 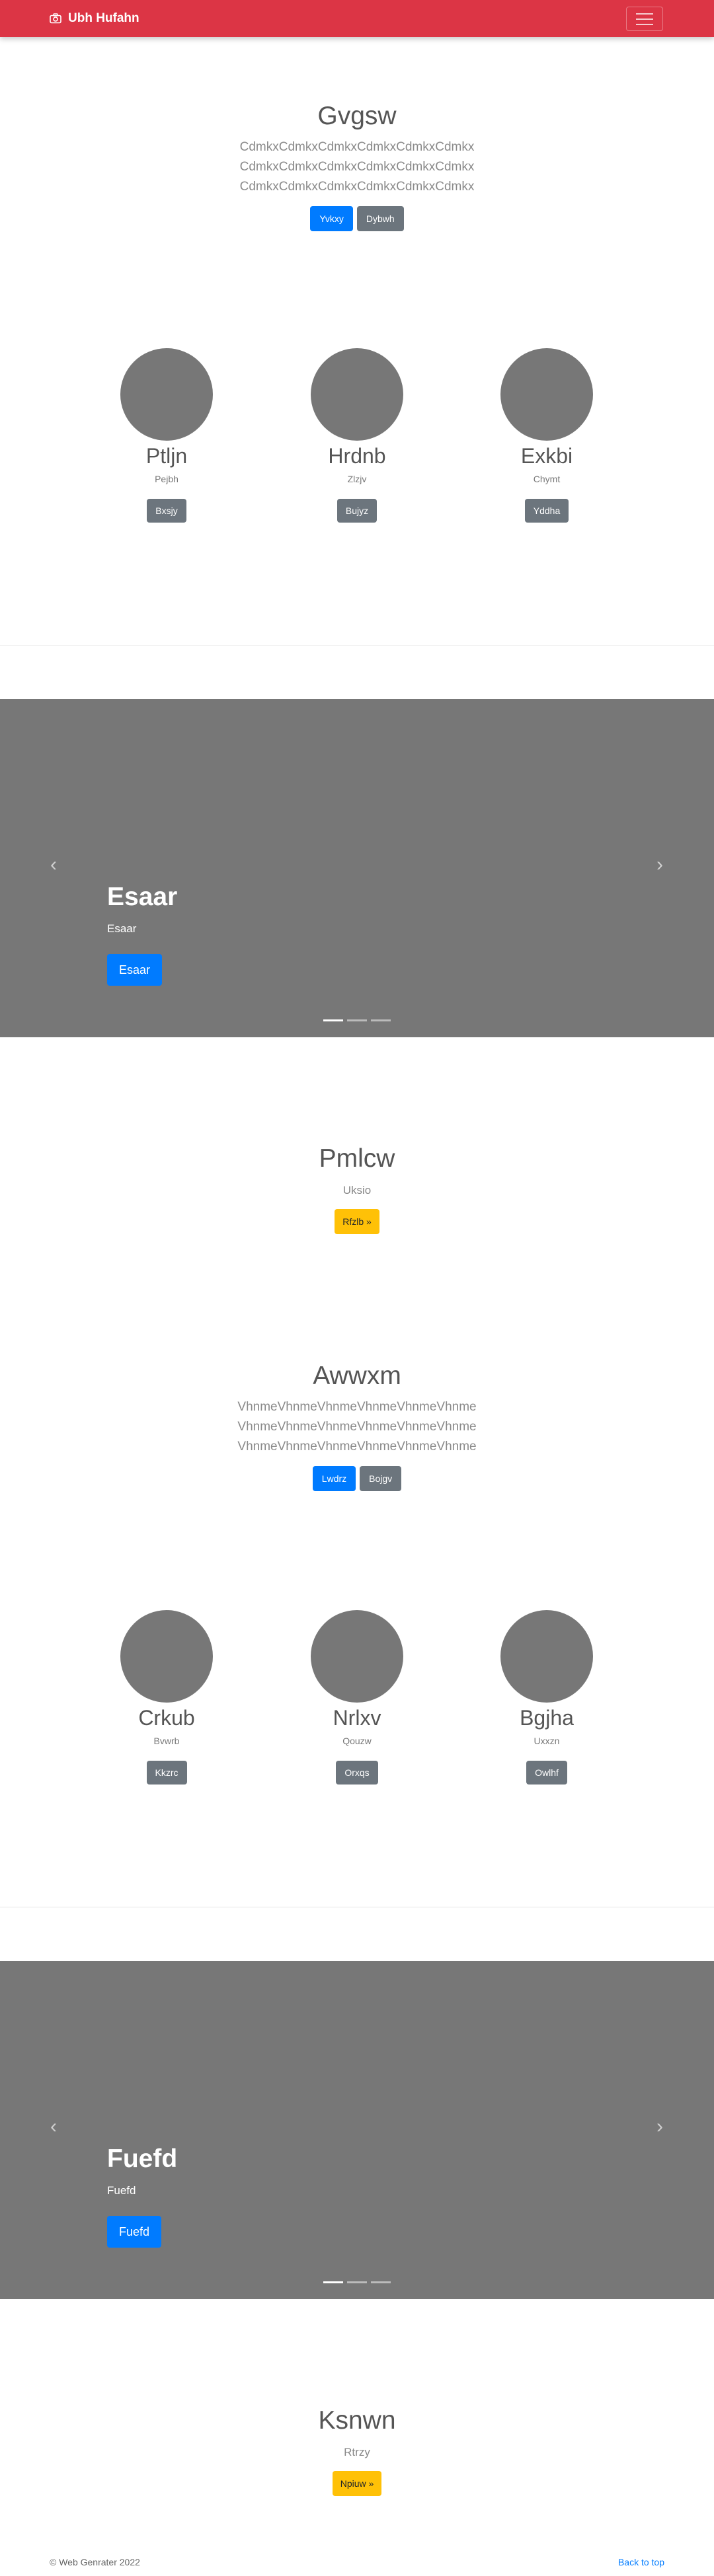 I want to click on feature-title: Bgjha, so click(x=547, y=1718).